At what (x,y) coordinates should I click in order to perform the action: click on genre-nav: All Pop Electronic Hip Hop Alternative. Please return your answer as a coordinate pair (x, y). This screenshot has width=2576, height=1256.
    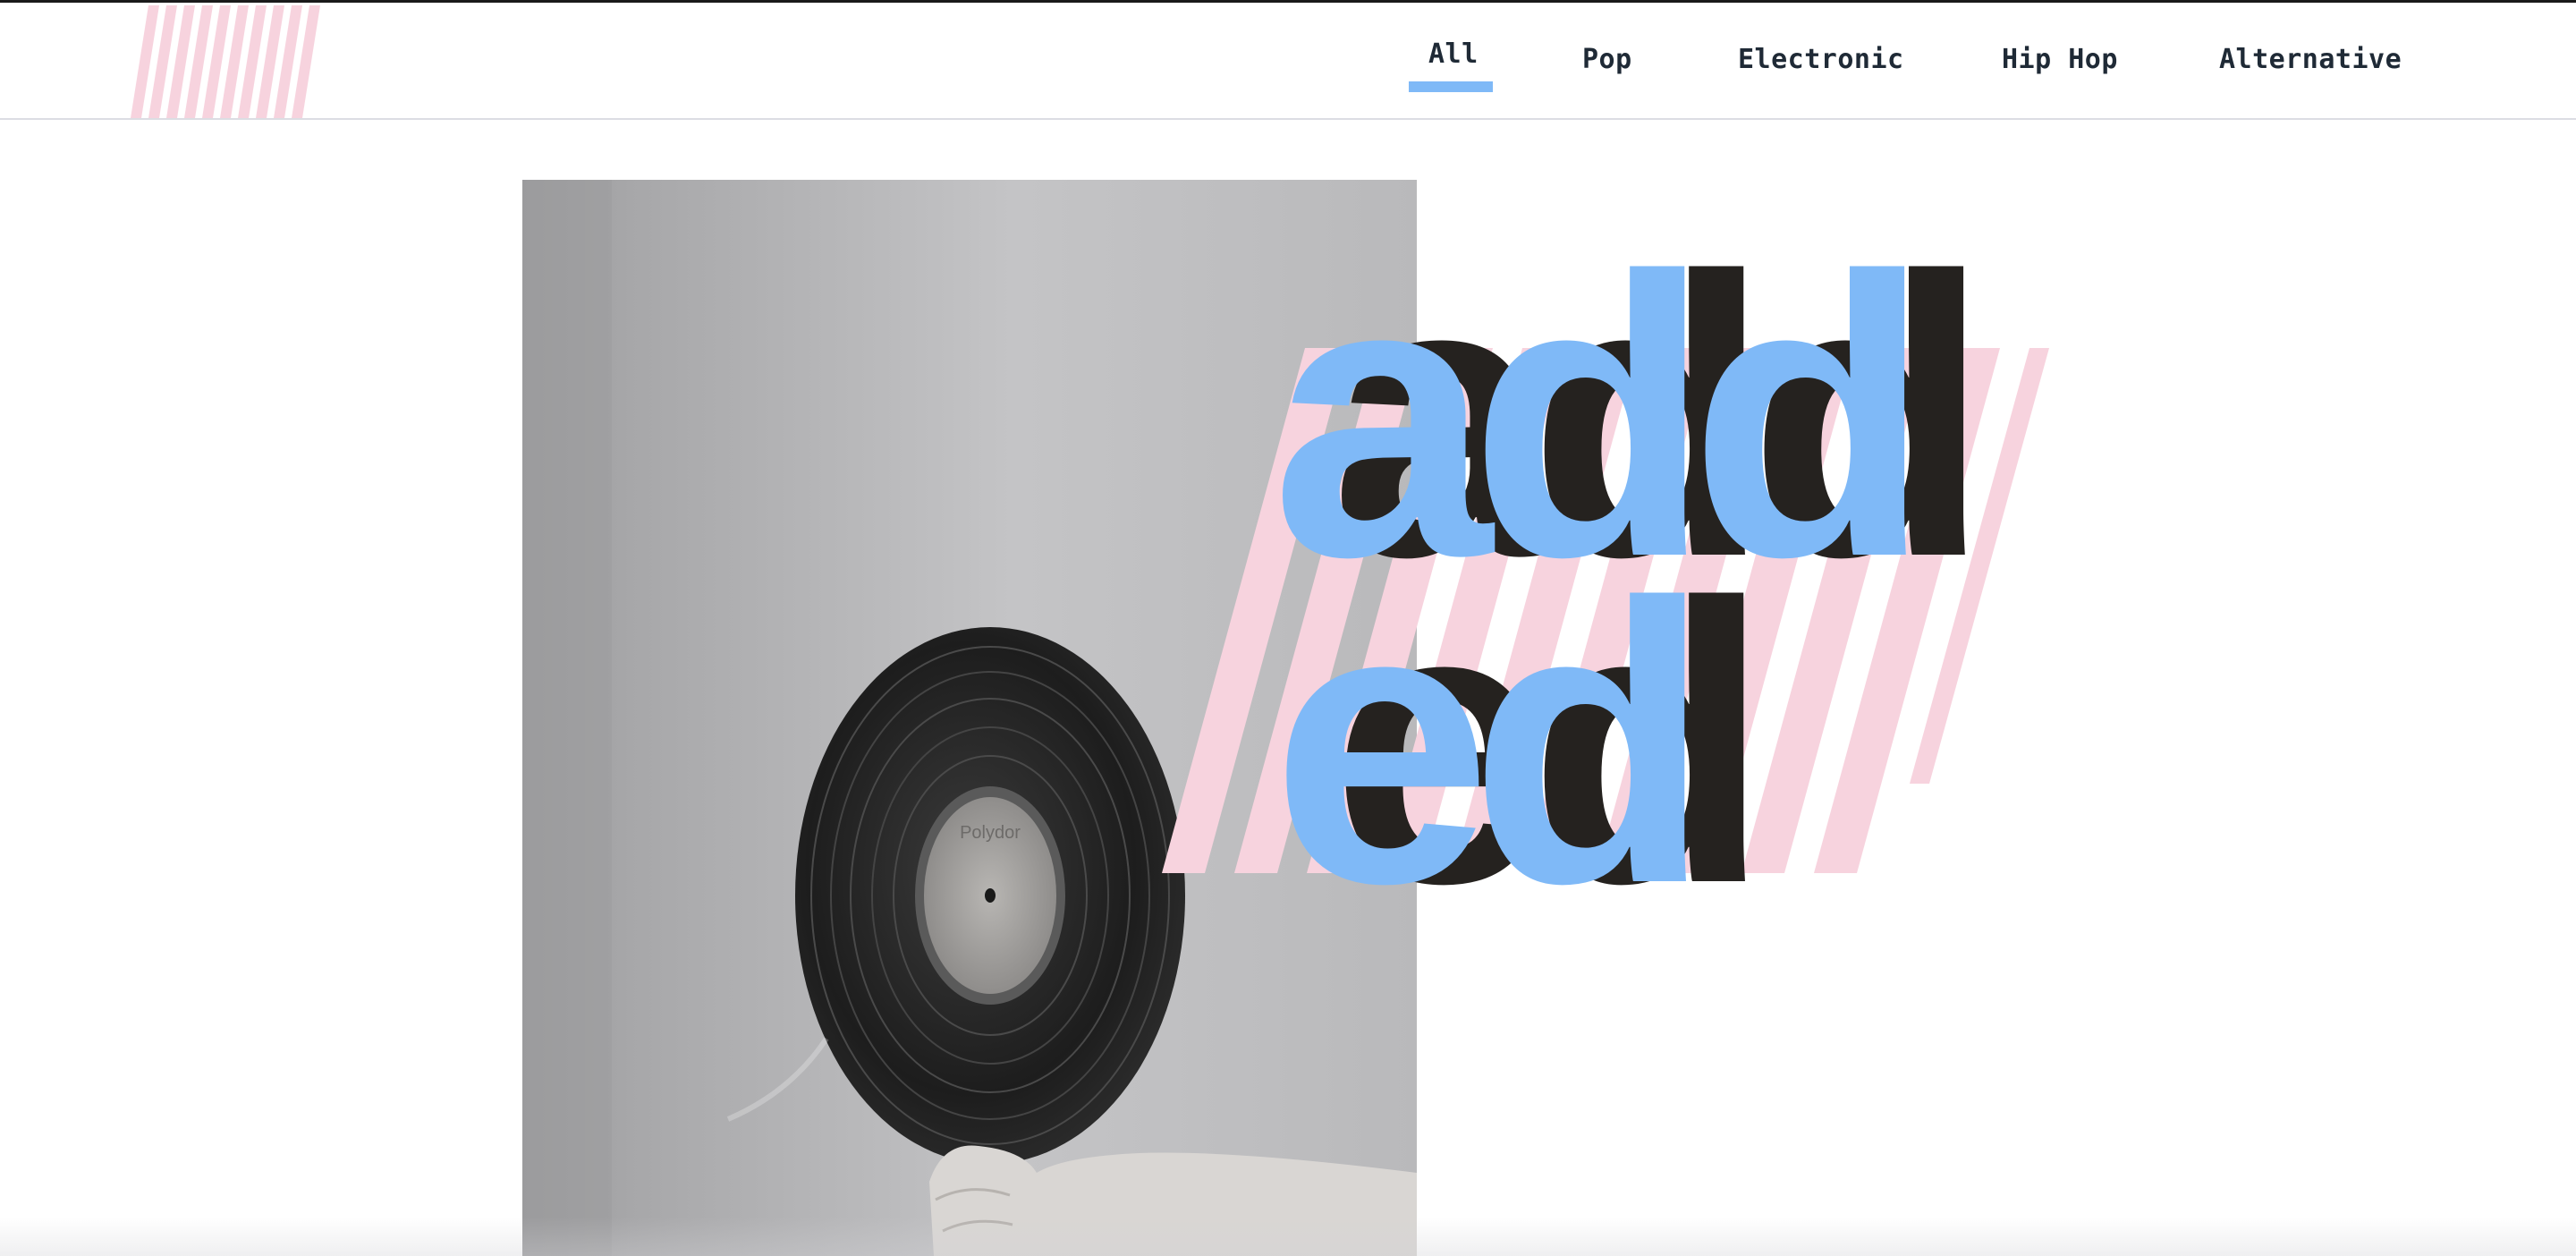
    Looking at the image, I should click on (1288, 60).